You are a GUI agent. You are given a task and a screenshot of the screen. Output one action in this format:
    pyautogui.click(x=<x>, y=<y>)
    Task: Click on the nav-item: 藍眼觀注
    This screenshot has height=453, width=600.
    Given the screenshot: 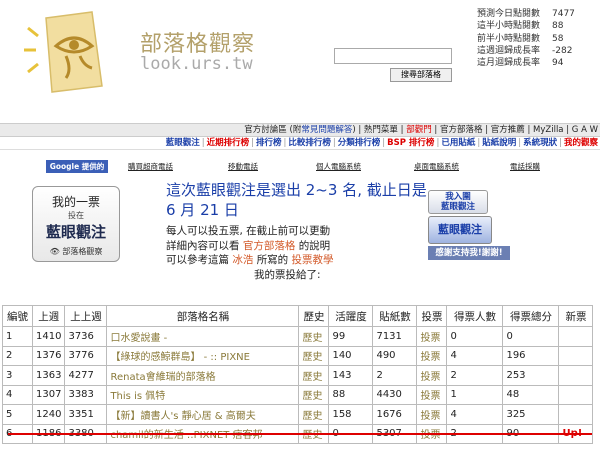 What is the action you would take?
    pyautogui.click(x=183, y=143)
    